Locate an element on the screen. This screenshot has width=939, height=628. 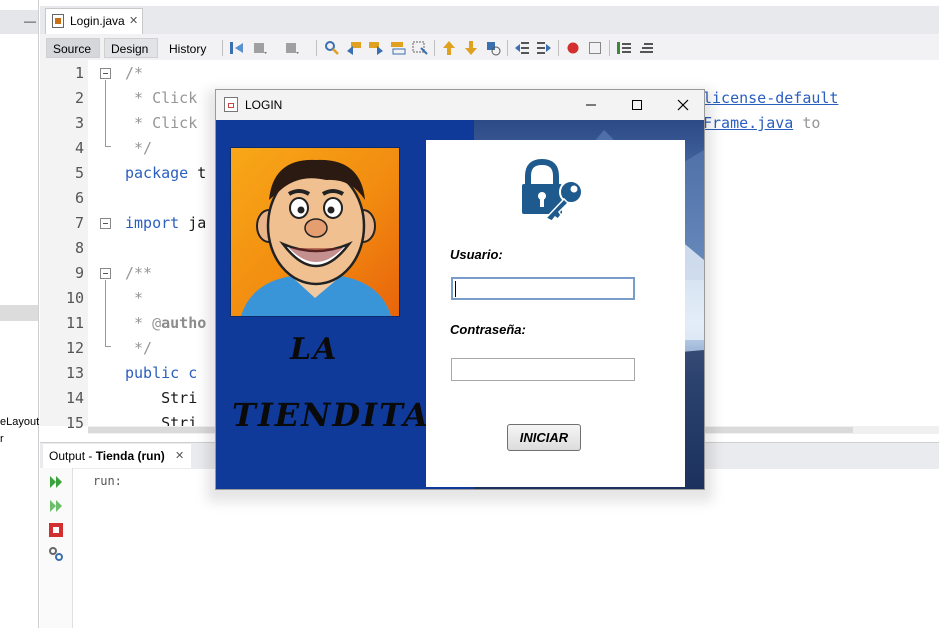
comment-icon is located at coordinates (624, 48).